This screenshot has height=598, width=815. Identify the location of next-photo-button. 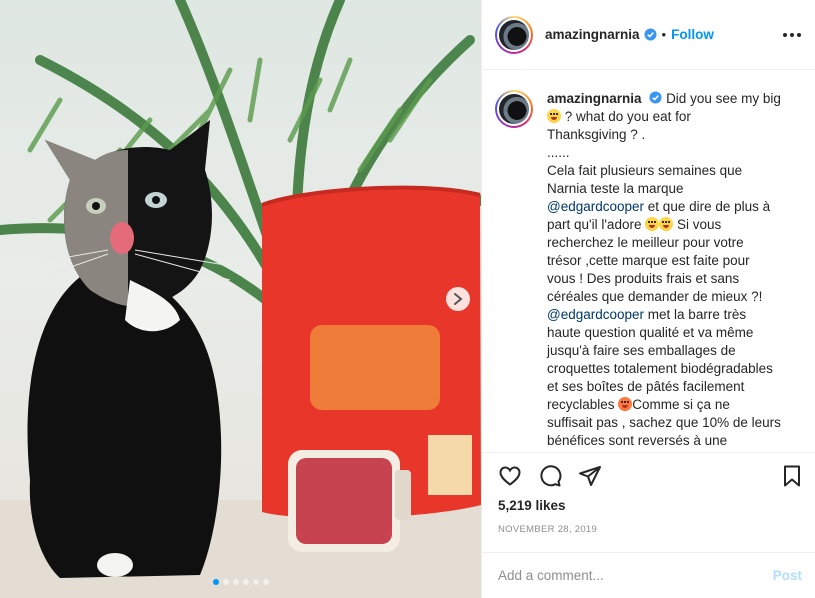
(458, 299).